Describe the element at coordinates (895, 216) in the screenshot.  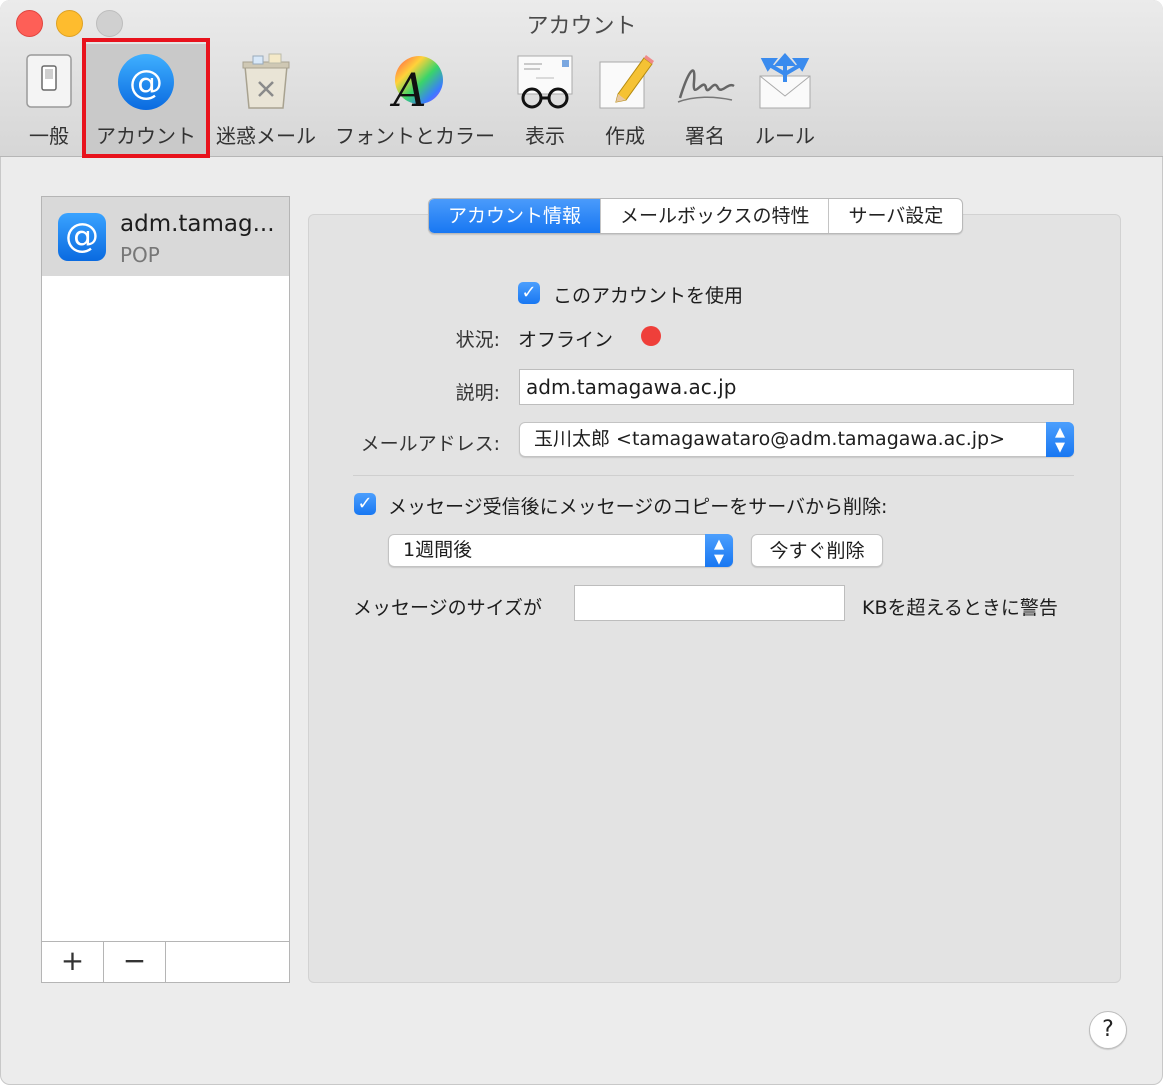
I see `tab-server-settings: サーバ設定` at that location.